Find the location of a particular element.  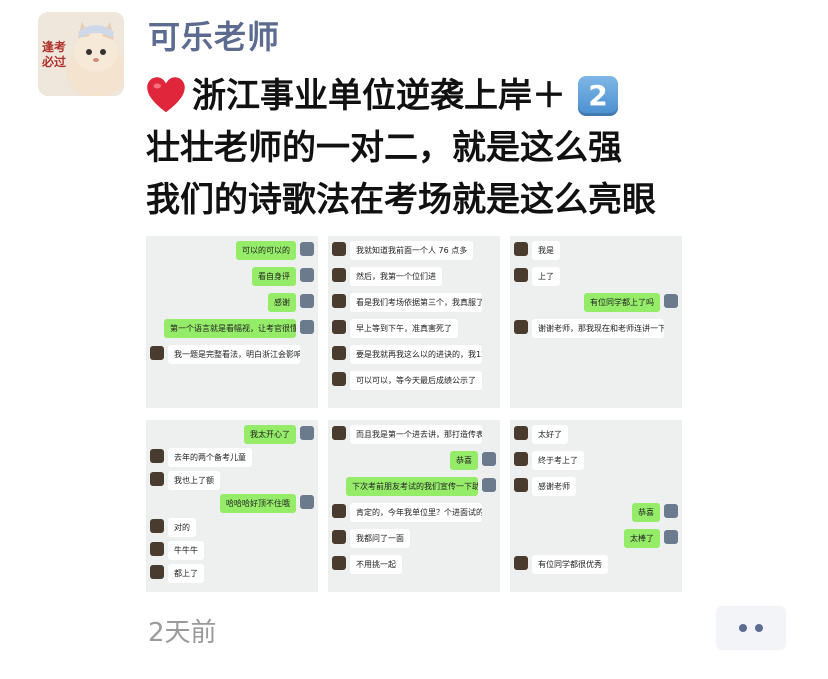

chat-message: 早上等到下午，准真害死了 is located at coordinates (404, 328).